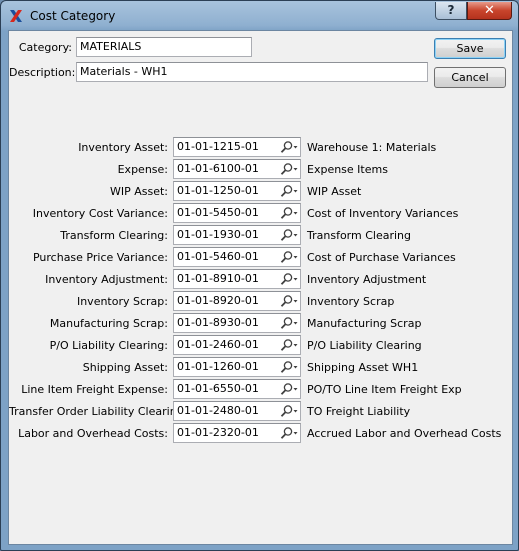 The width and height of the screenshot is (519, 551). What do you see at coordinates (142, 169) in the screenshot?
I see `account-label: Expense:` at bounding box center [142, 169].